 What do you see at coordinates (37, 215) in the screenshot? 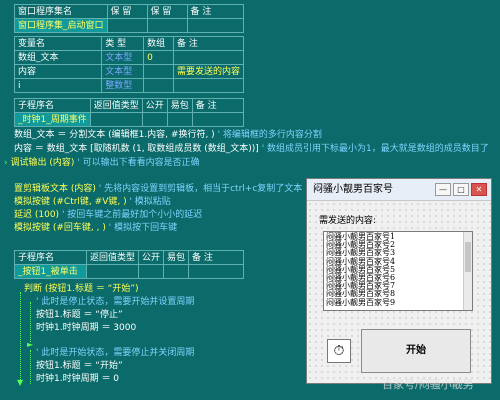
I see `code-statement: 延迟 (100)` at bounding box center [37, 215].